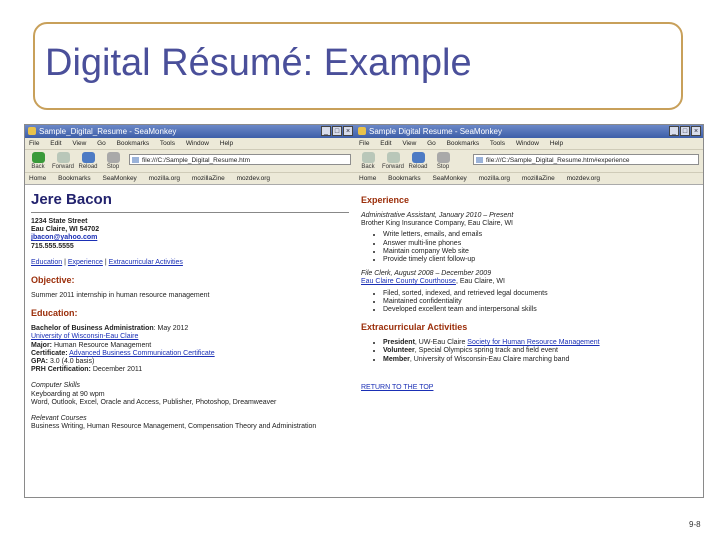 This screenshot has width=720, height=540. I want to click on job2-company-link: Eau Claire County Courthouse, so click(408, 281).